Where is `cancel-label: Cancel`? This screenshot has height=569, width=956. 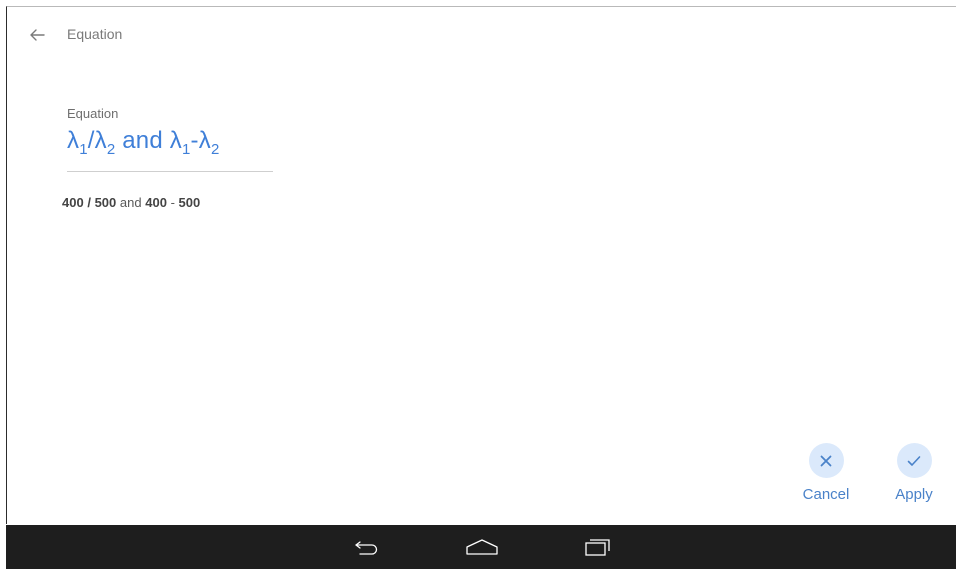
cancel-label: Cancel is located at coordinates (826, 494).